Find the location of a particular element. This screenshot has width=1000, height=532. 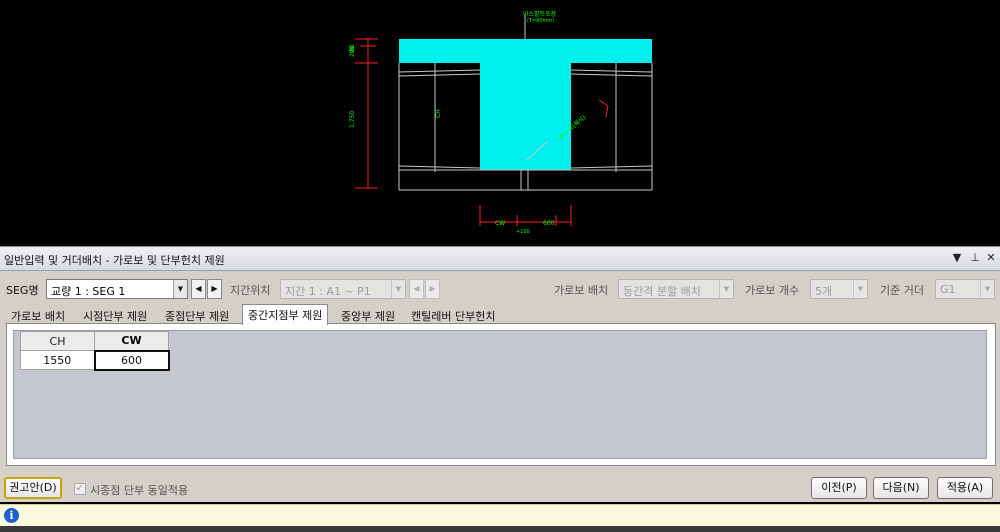

dim-bottom-600: 600 is located at coordinates (549, 223).